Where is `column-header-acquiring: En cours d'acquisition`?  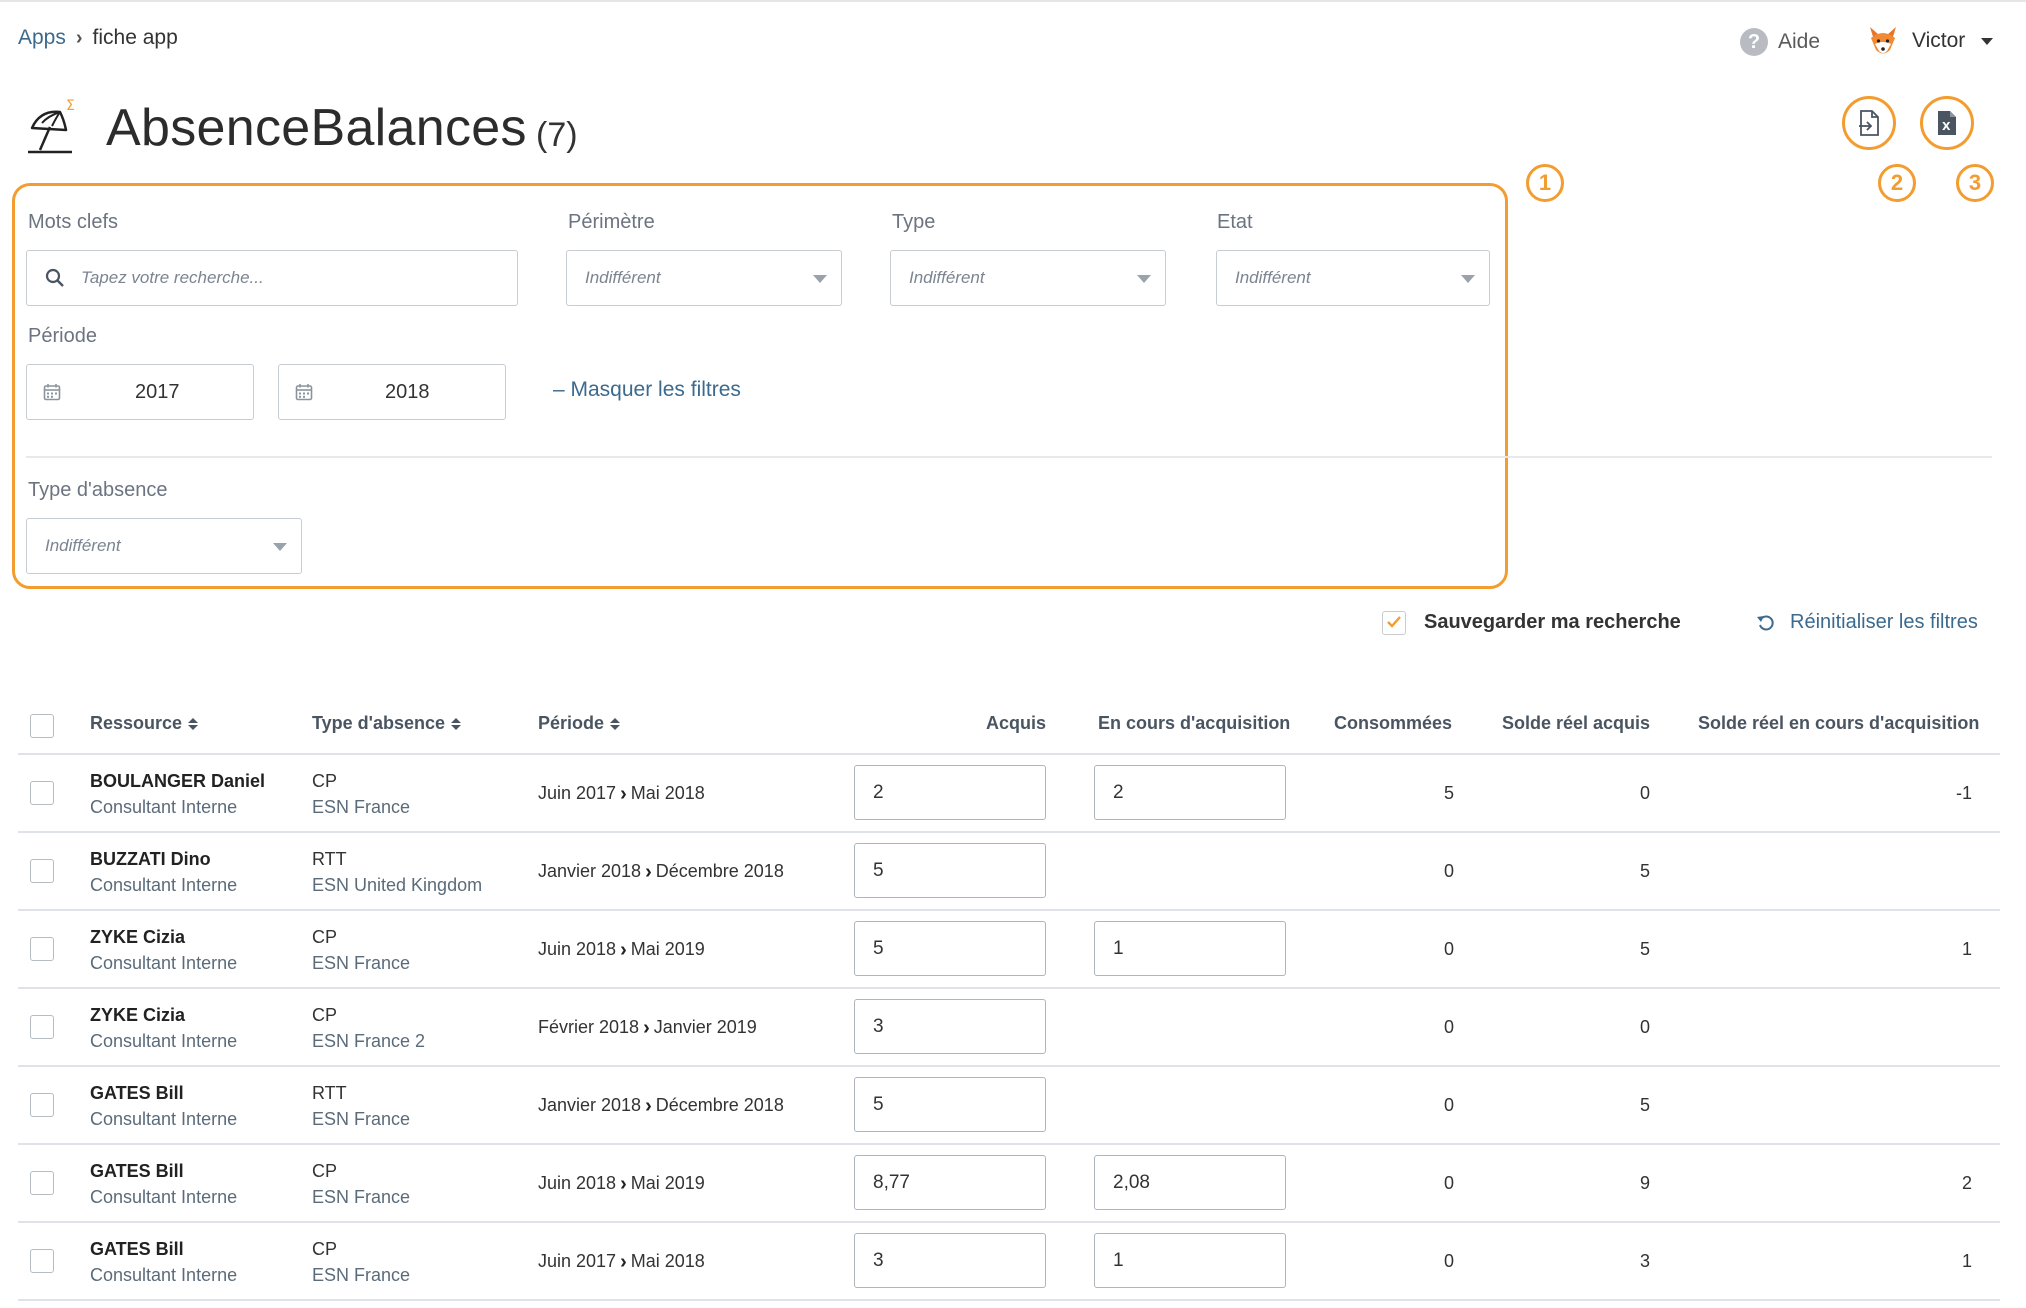
column-header-acquiring: En cours d'acquisition is located at coordinates (1194, 723).